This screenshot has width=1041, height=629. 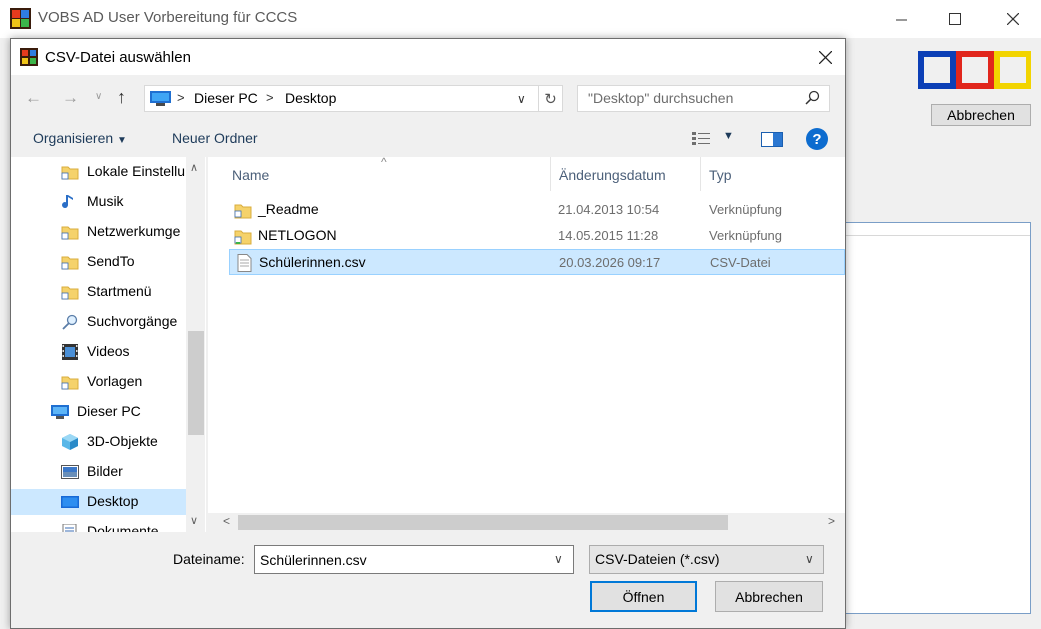 I want to click on filename-input: Schülerinnen.csv ∨, so click(x=414, y=559).